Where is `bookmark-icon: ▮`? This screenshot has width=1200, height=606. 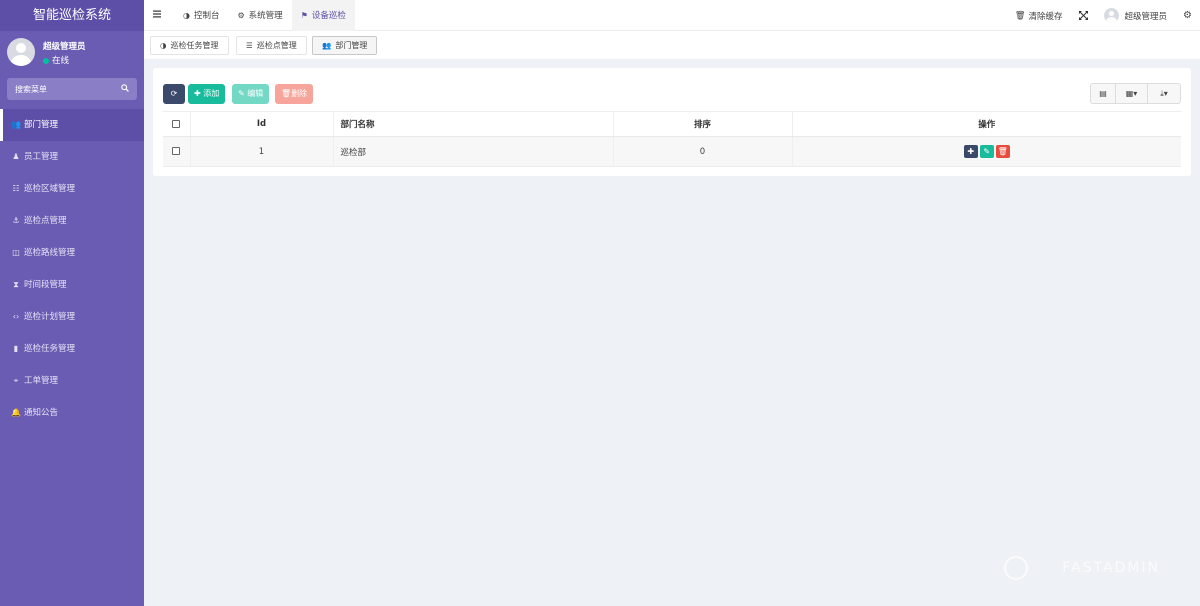 bookmark-icon: ▮ is located at coordinates (16, 348).